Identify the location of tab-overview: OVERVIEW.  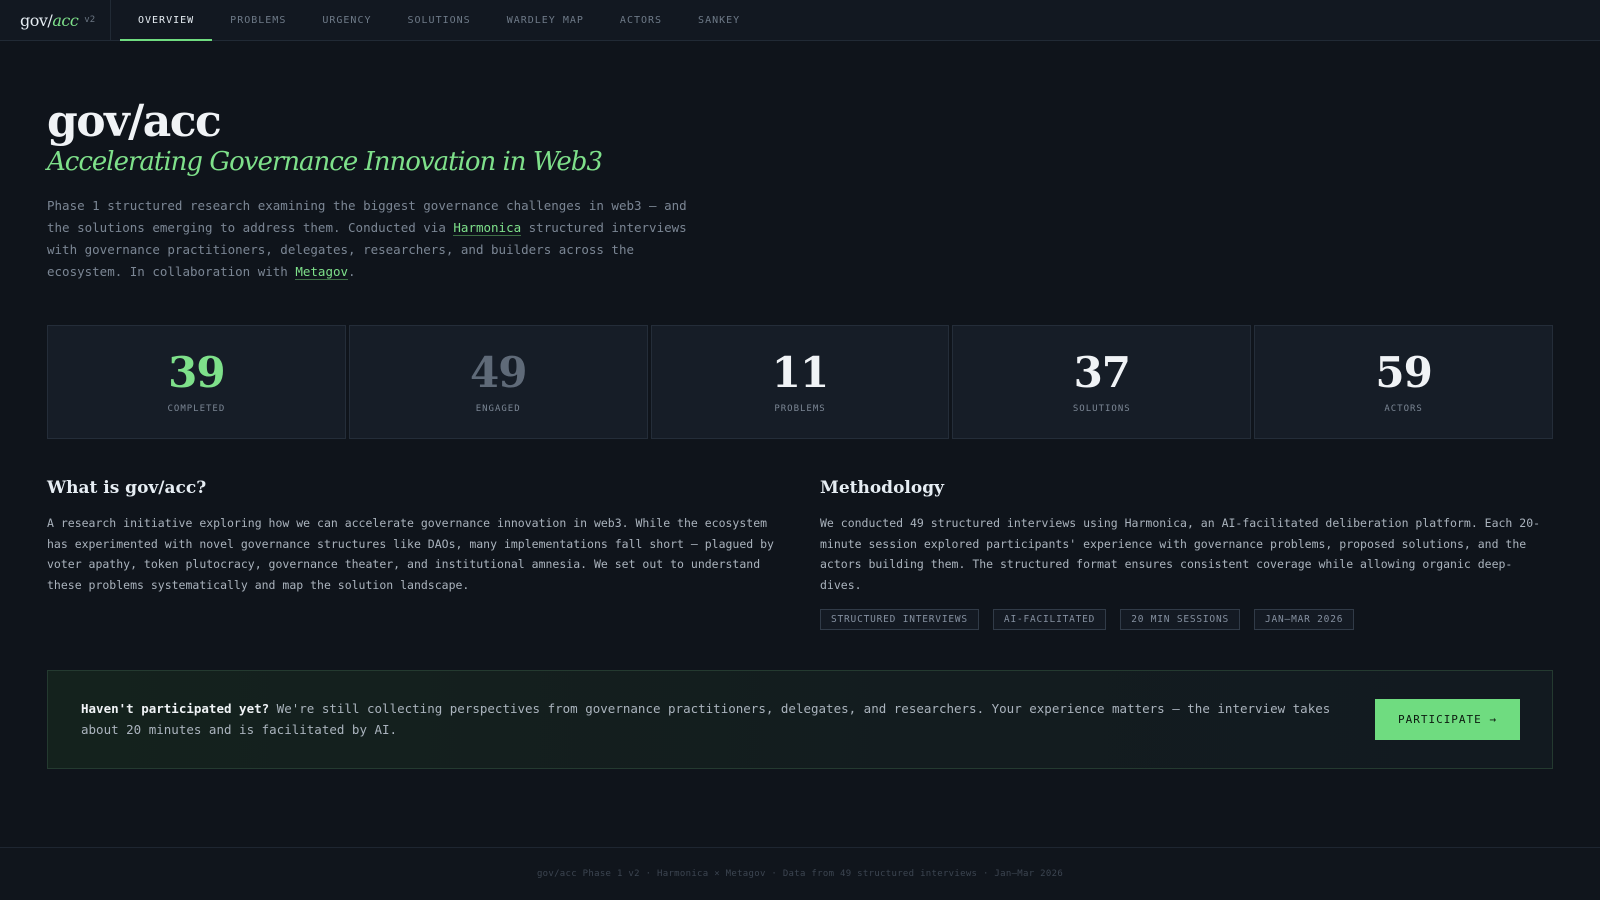
(166, 20).